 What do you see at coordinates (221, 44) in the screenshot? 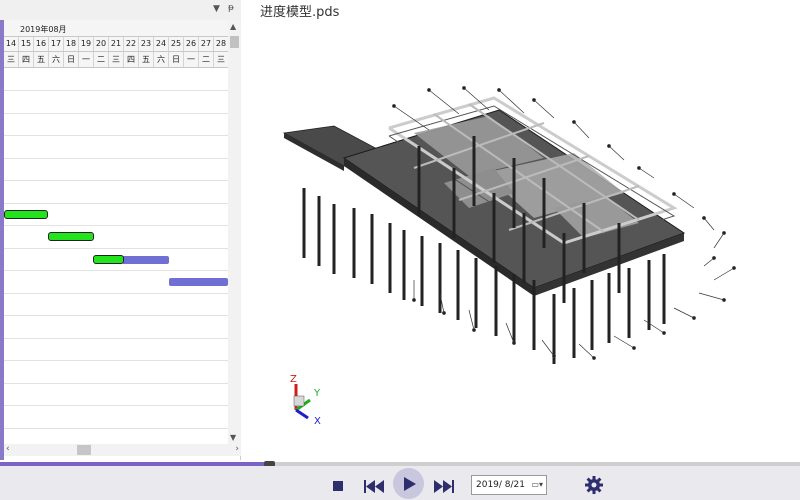
I see `day-cell: 28` at bounding box center [221, 44].